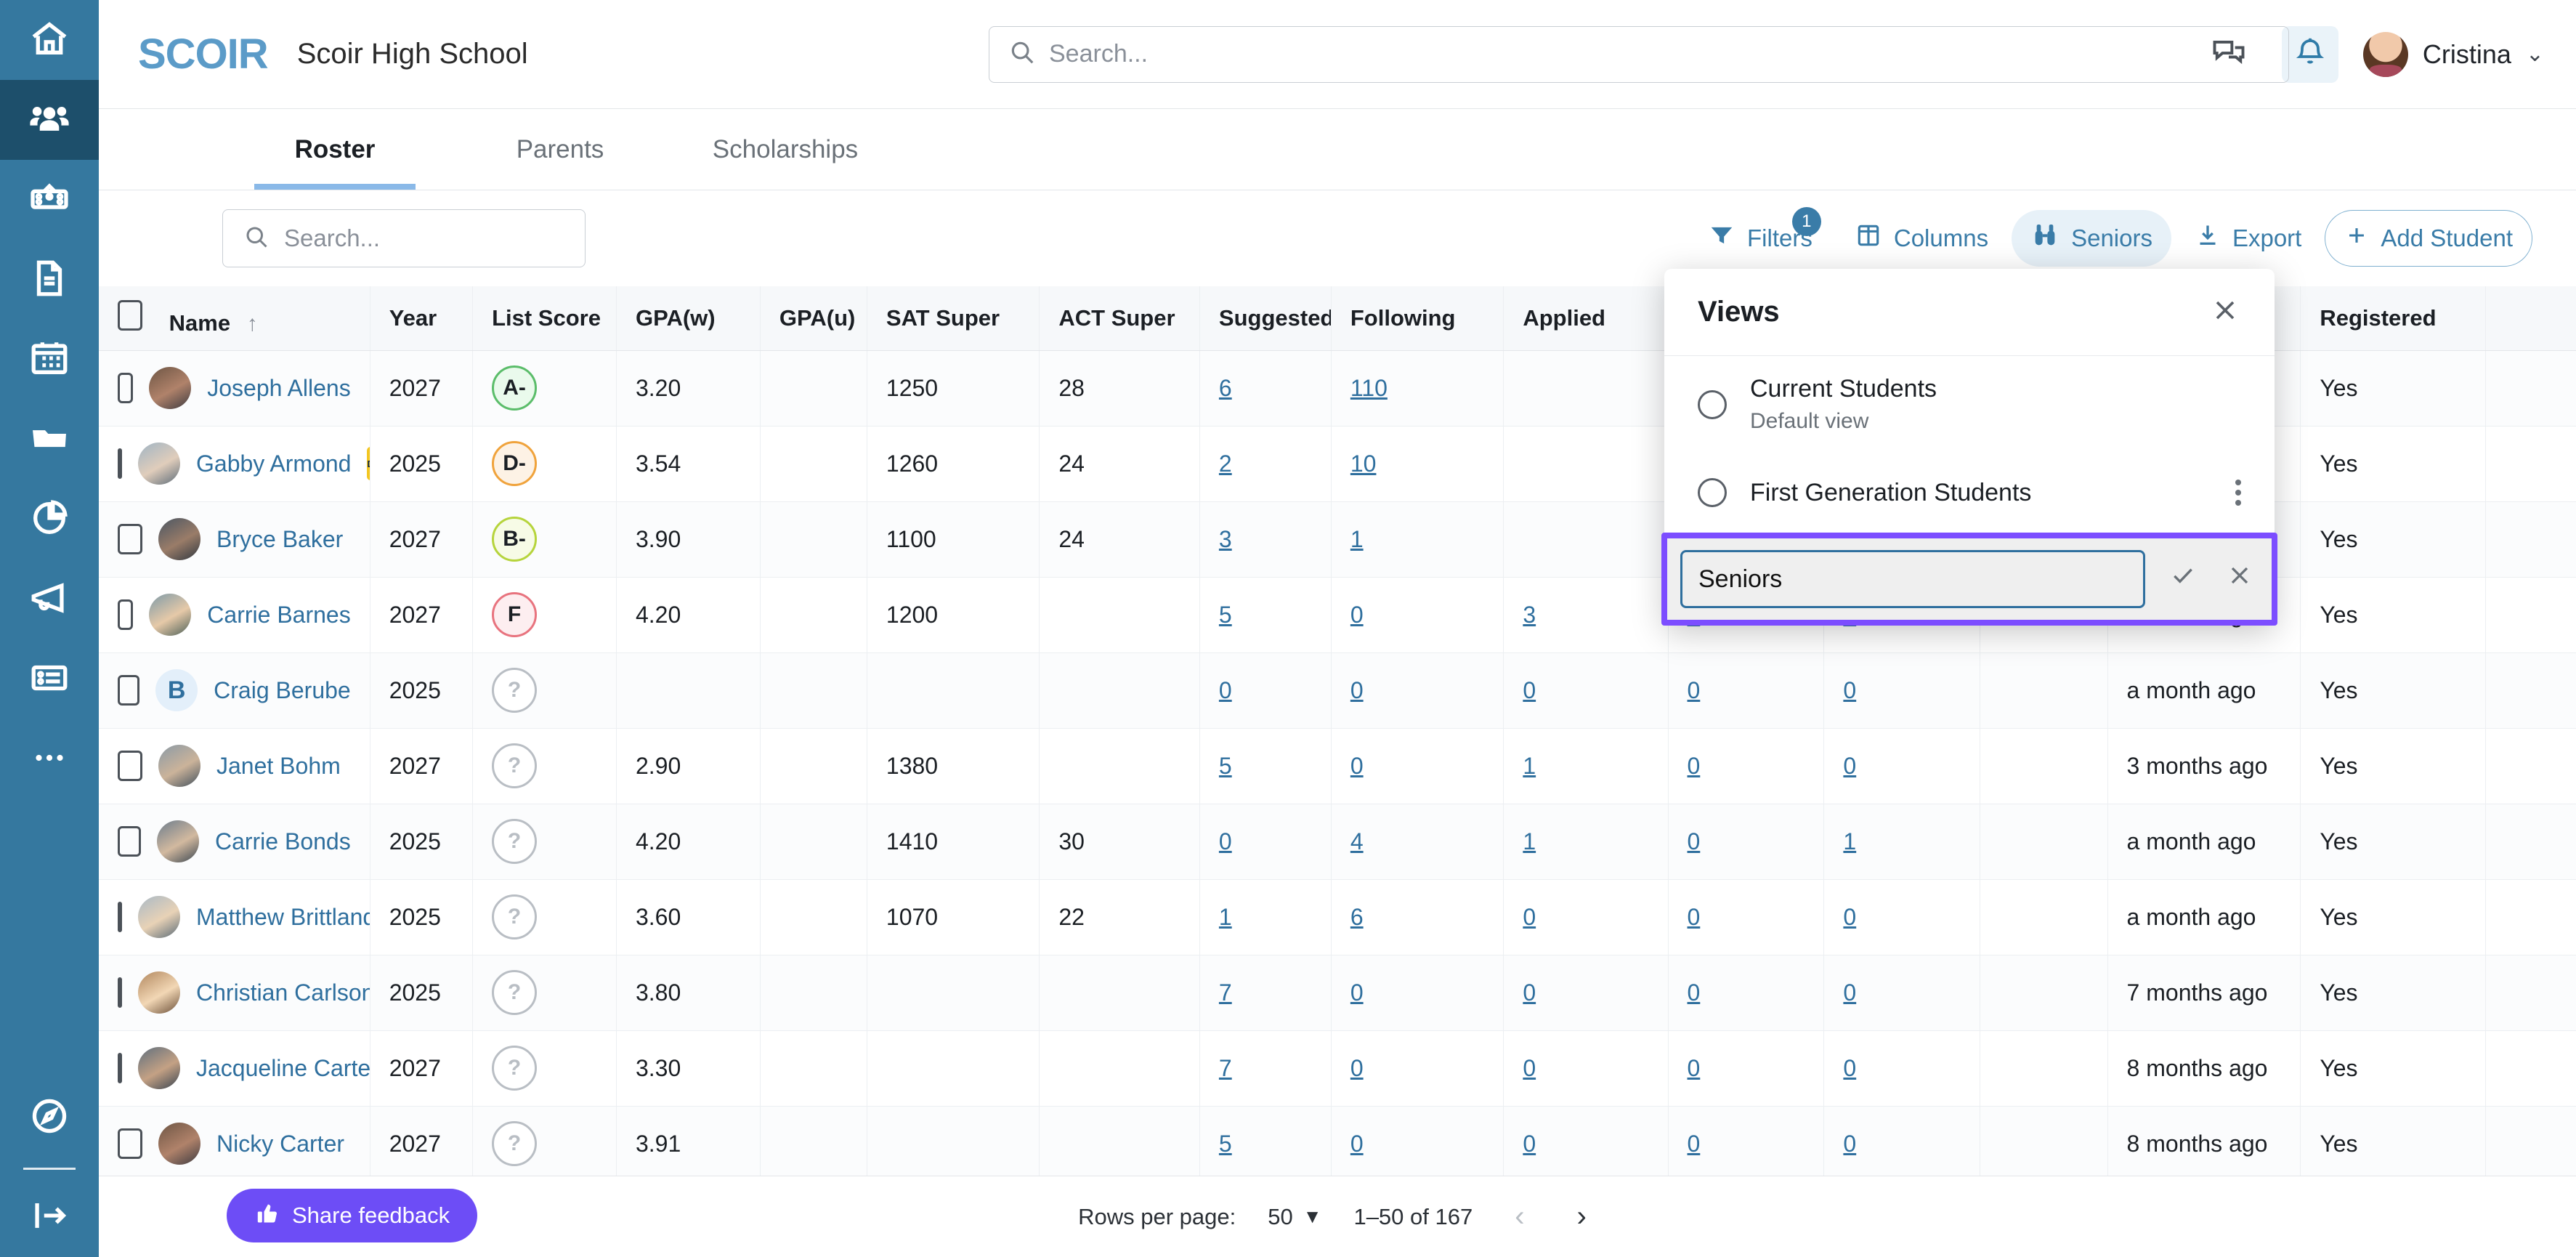 This screenshot has width=2576, height=1257. I want to click on chevron-right-icon: ›, so click(1582, 1216).